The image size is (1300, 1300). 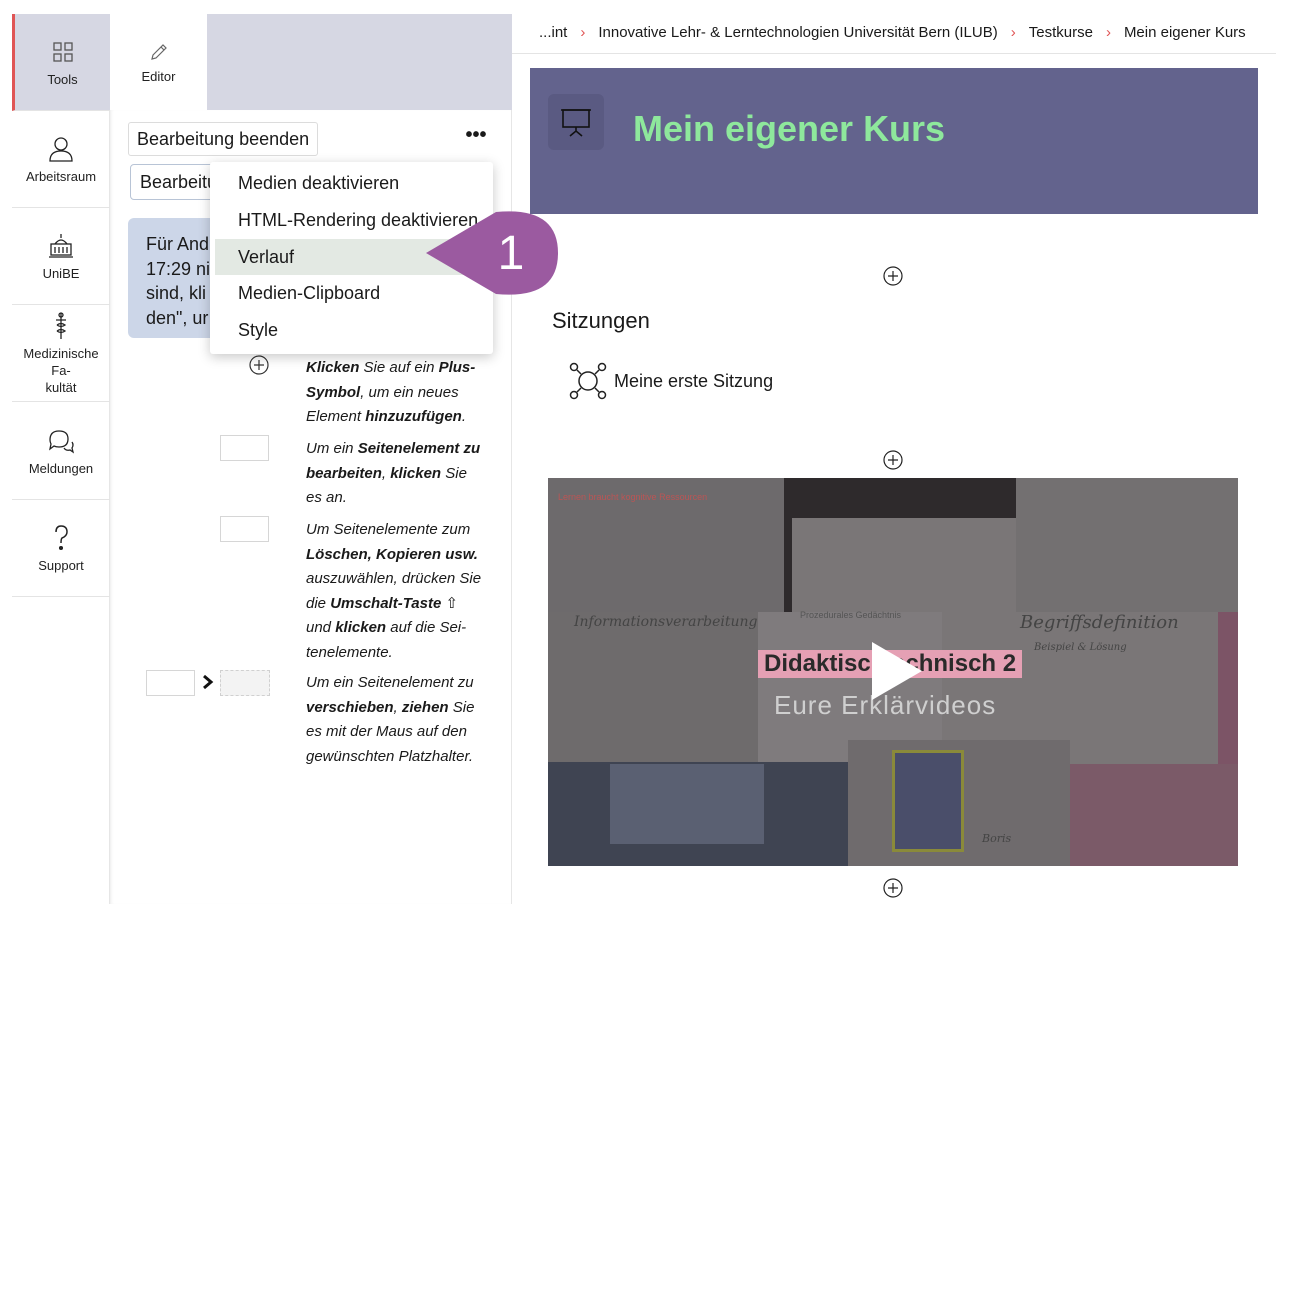 What do you see at coordinates (633, 497) in the screenshot?
I see `video-label: Lernen braucht kognitive Ressourcen` at bounding box center [633, 497].